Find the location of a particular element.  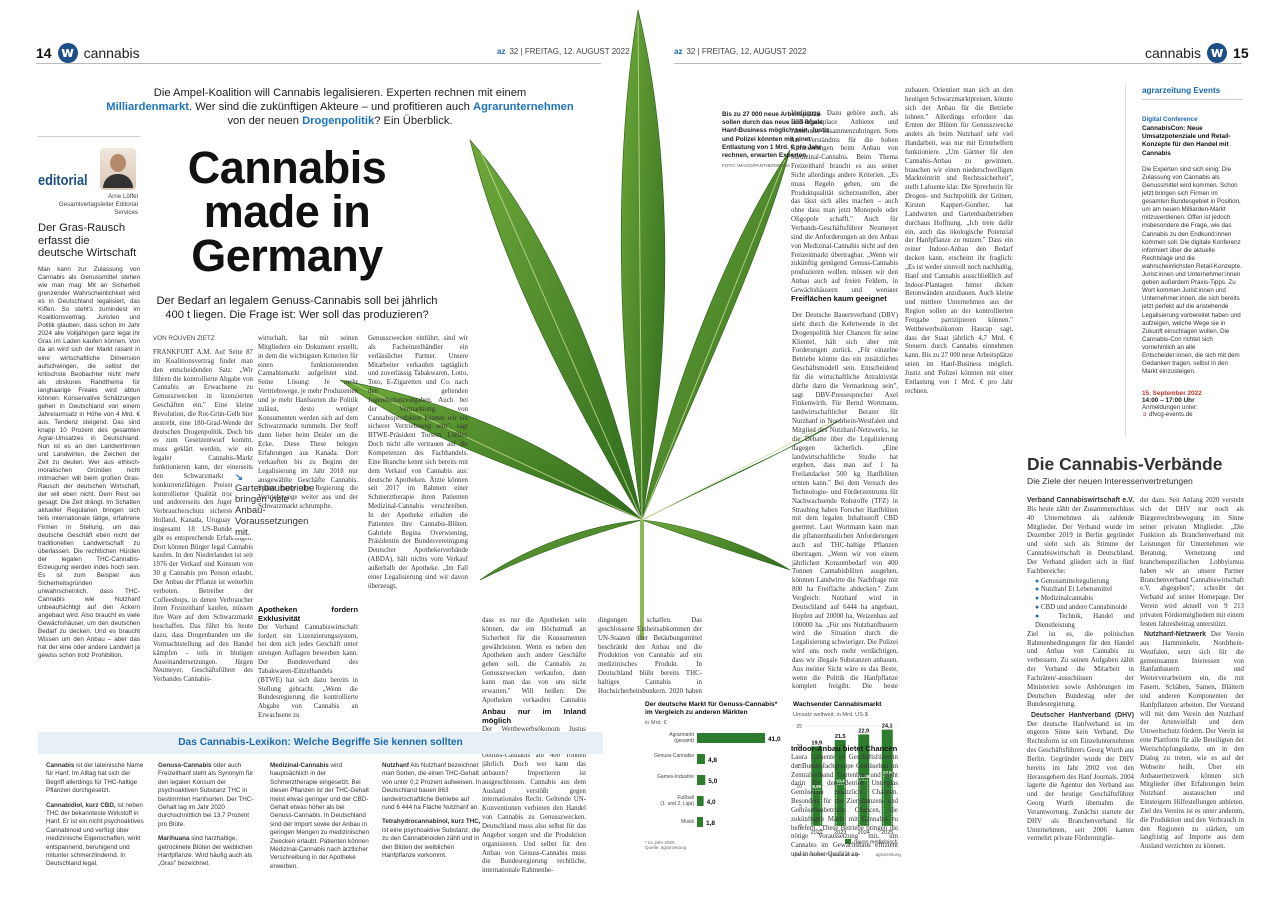

category-label: Musik is located at coordinates (688, 822).